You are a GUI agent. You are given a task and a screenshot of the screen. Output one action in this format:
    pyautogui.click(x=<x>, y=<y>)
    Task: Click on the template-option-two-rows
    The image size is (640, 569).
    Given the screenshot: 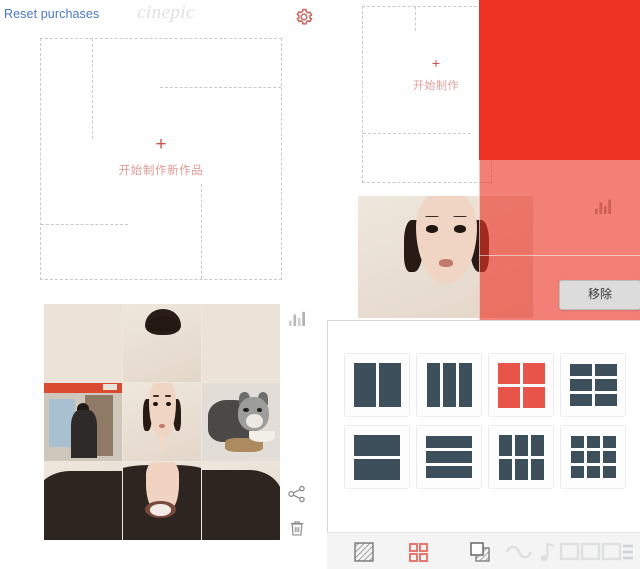 What is the action you would take?
    pyautogui.click(x=377, y=457)
    